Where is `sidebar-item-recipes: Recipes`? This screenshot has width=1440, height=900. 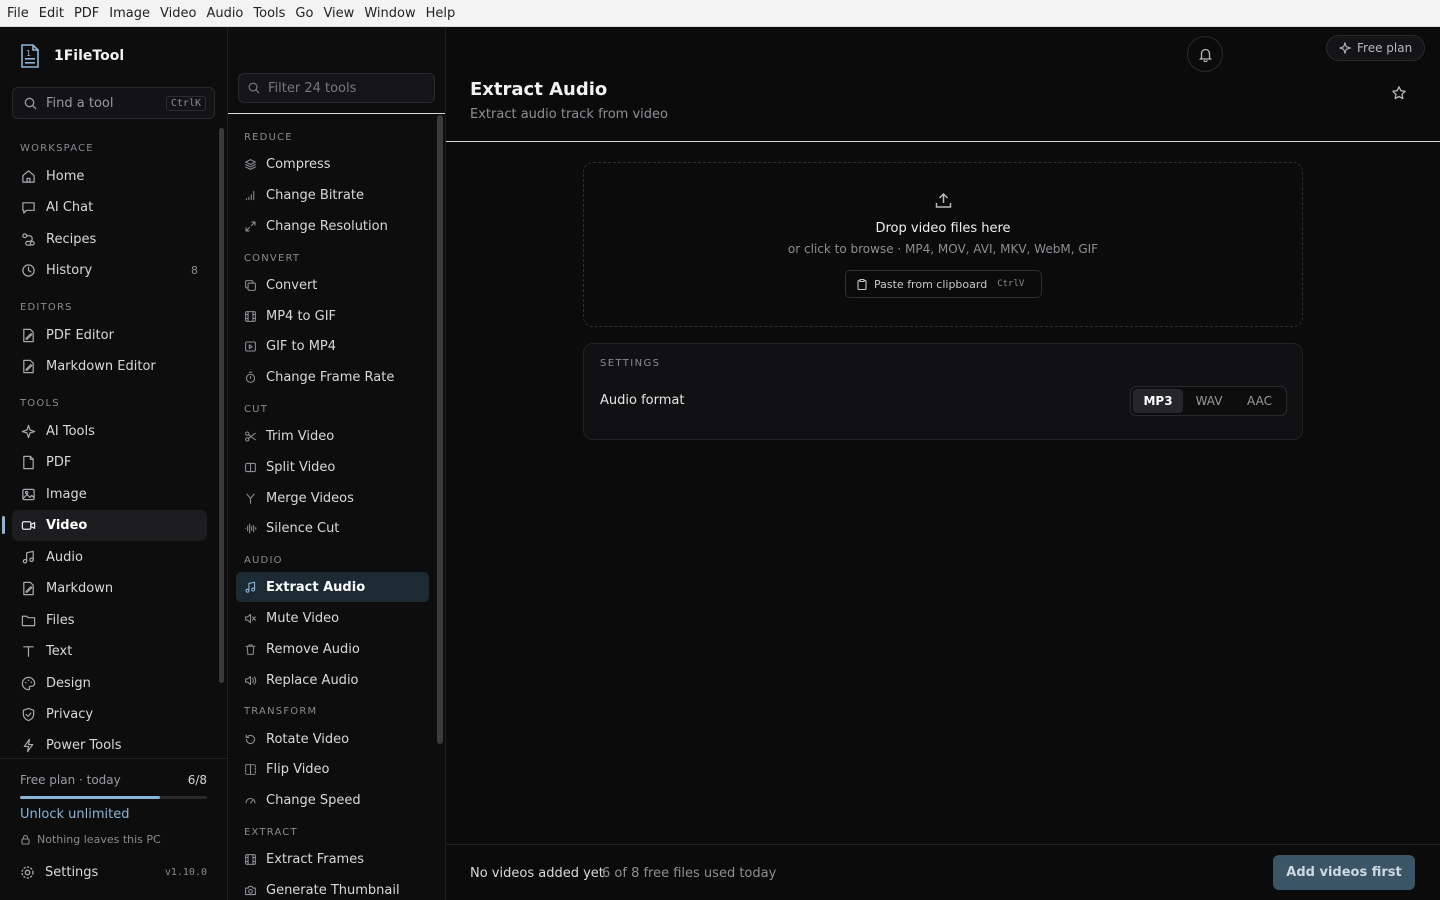 sidebar-item-recipes: Recipes is located at coordinates (109, 239).